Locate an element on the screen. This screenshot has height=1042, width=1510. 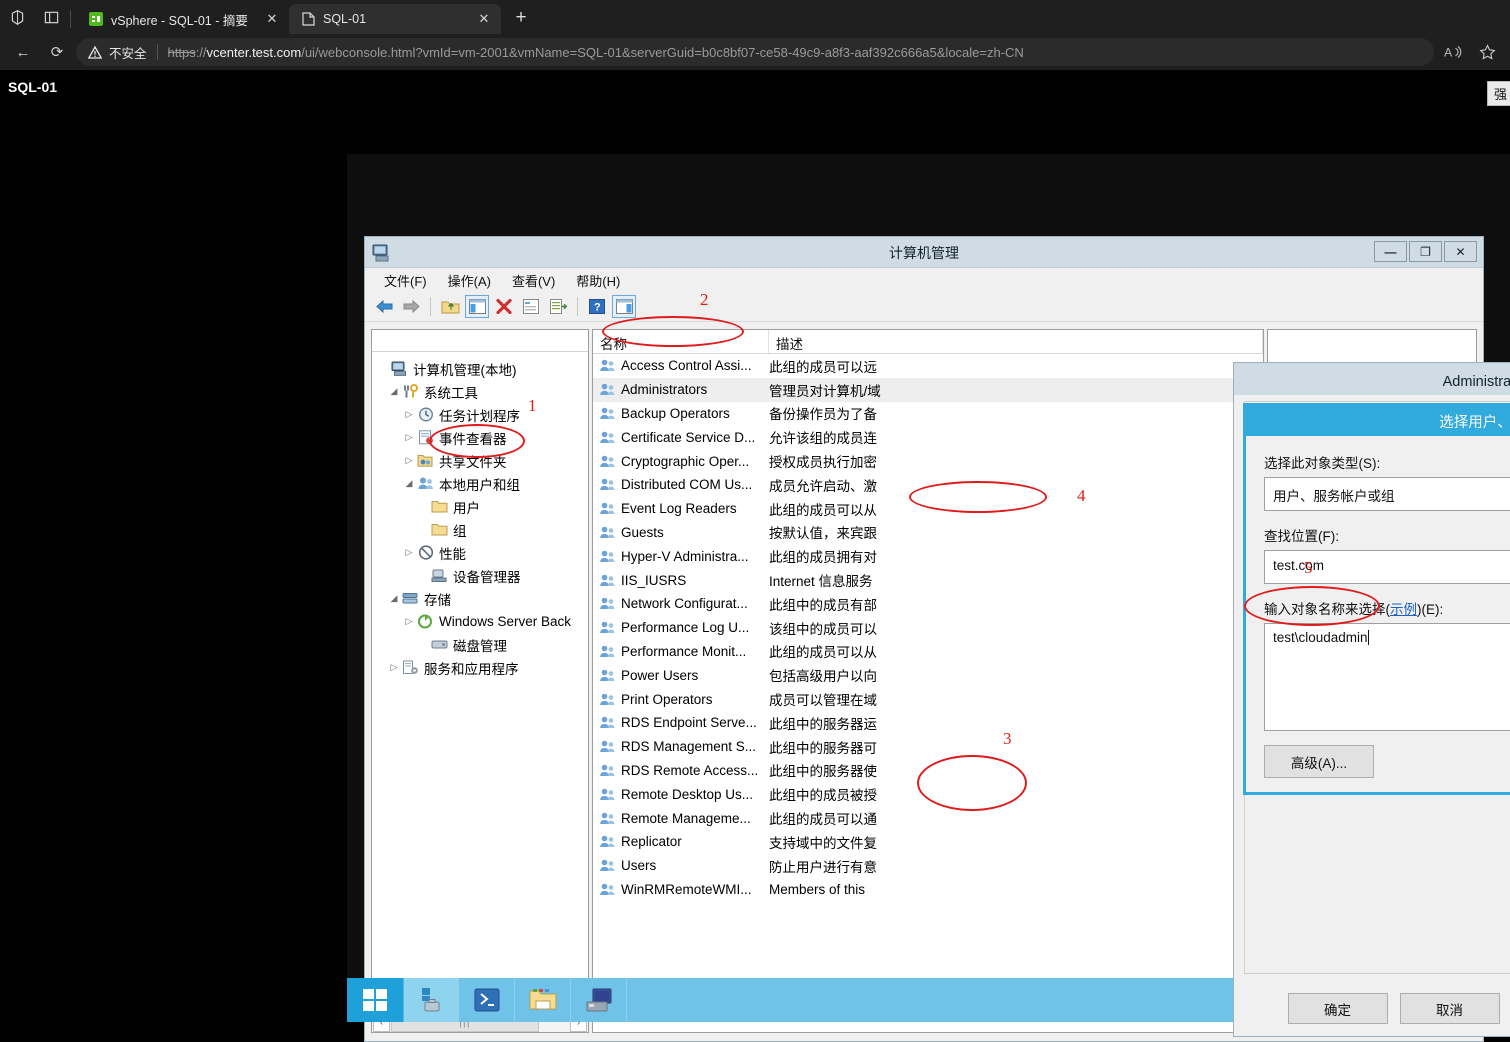
table-row: Hyper-V Administra... 此组的成员拥有对 is located at coordinates (928, 556).